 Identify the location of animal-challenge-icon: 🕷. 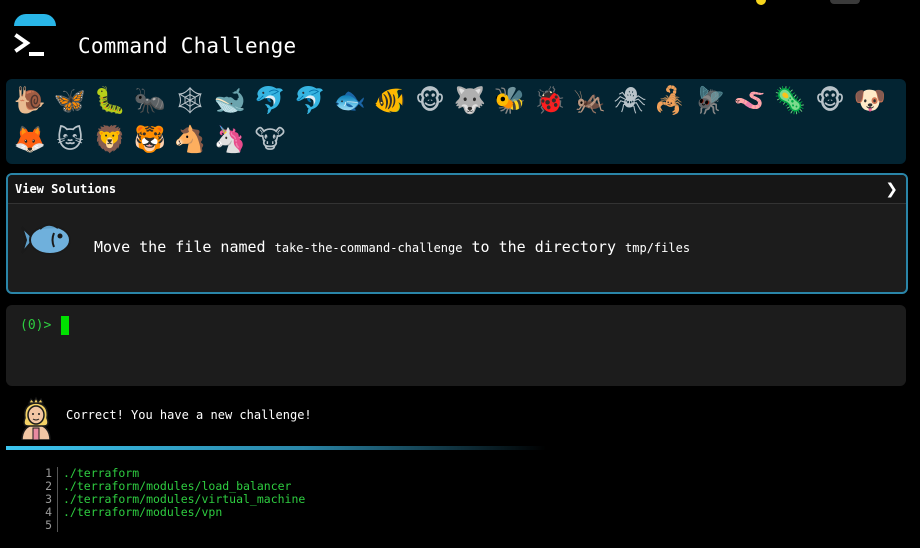
(630, 101).